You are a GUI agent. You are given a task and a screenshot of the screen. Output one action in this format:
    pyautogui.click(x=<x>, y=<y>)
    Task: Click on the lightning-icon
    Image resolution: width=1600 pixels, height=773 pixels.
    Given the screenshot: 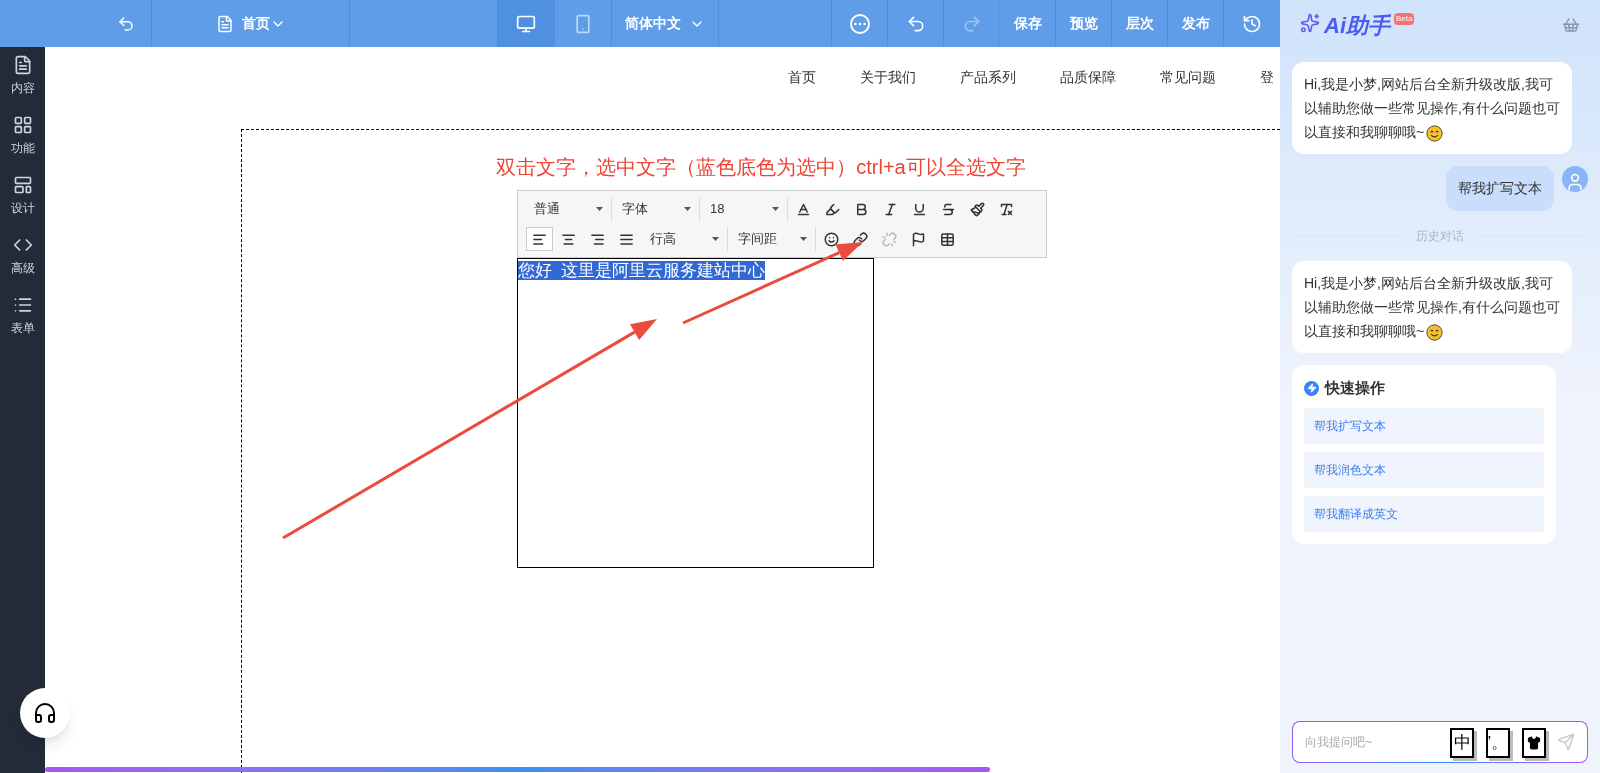 What is the action you would take?
    pyautogui.click(x=1311, y=388)
    